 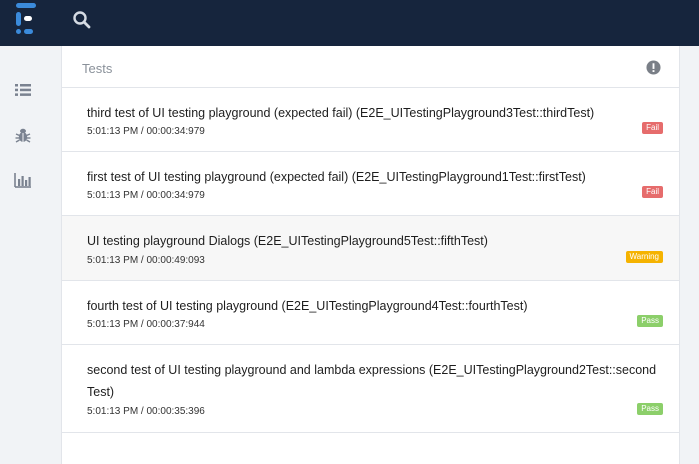 What do you see at coordinates (30, 255) in the screenshot?
I see `sidebar` at bounding box center [30, 255].